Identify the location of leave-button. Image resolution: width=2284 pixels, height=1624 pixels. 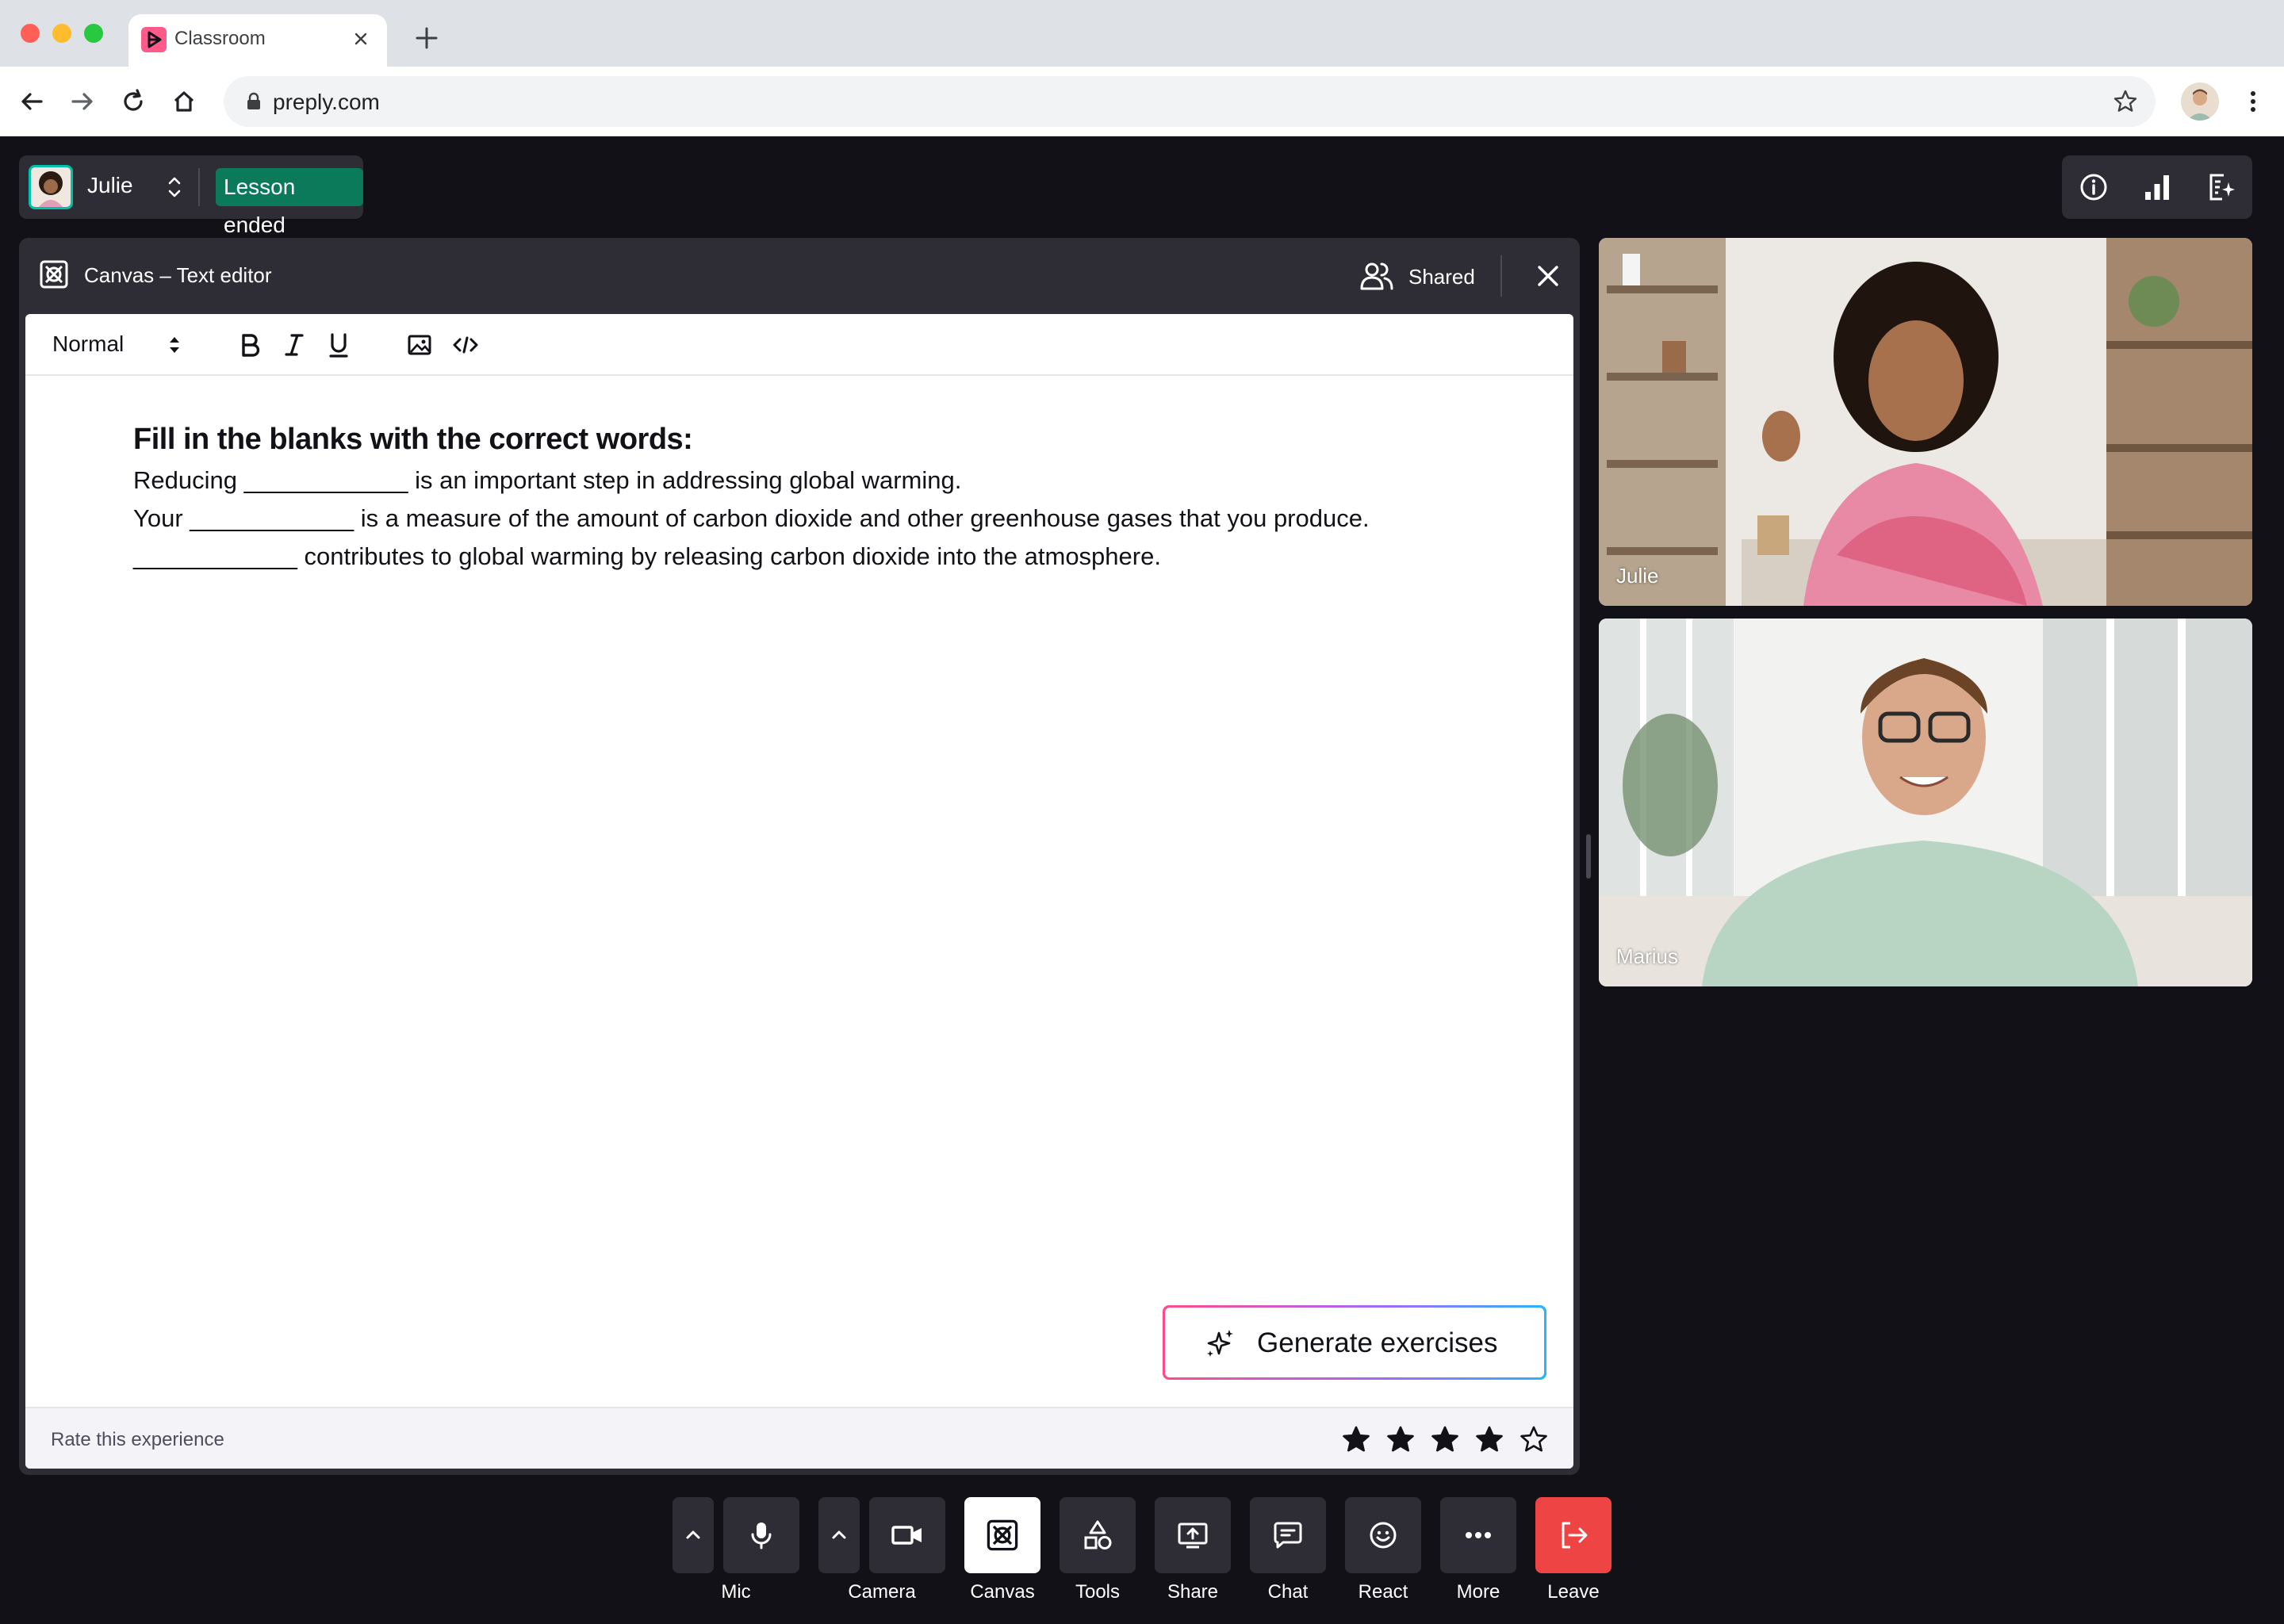
(1573, 1535).